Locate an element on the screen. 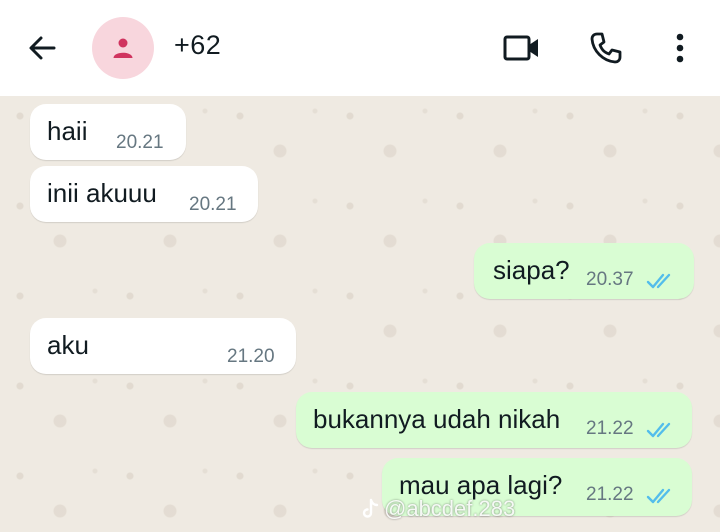 The height and width of the screenshot is (532, 720). outgoing-message: bukannya udah nikah 21.22 is located at coordinates (494, 420).